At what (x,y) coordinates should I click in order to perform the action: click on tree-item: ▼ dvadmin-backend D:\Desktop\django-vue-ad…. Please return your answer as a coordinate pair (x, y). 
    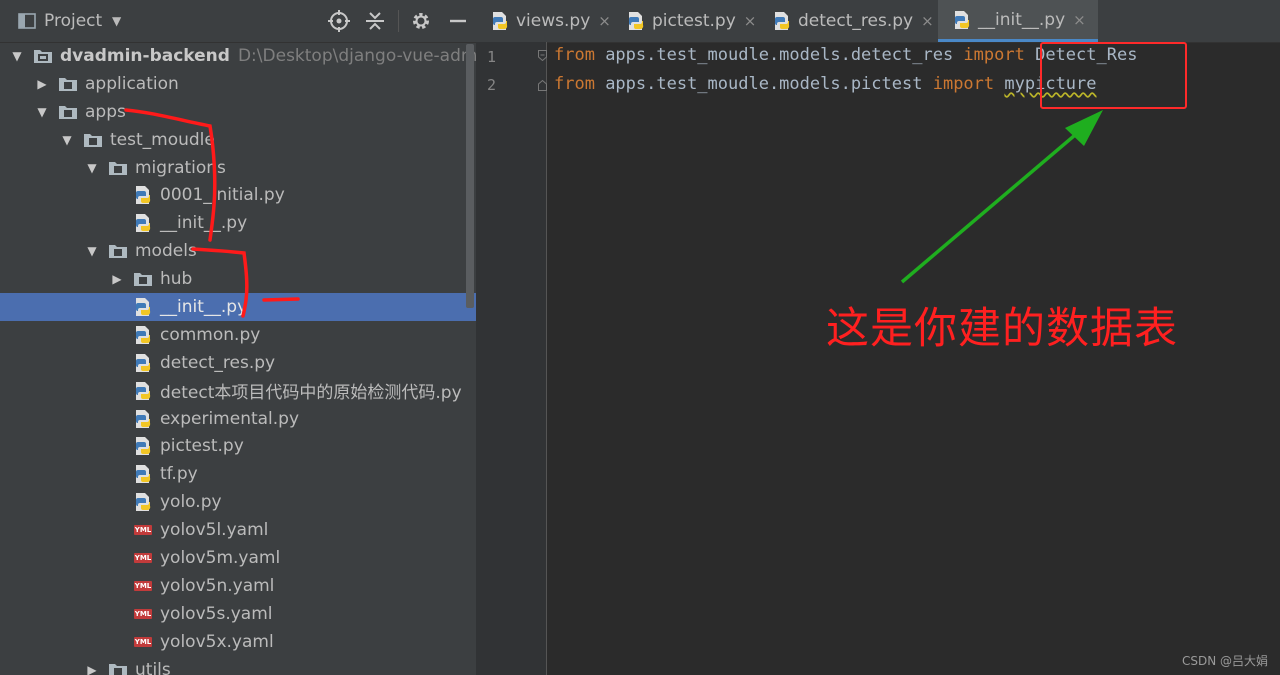
    Looking at the image, I should click on (238, 56).